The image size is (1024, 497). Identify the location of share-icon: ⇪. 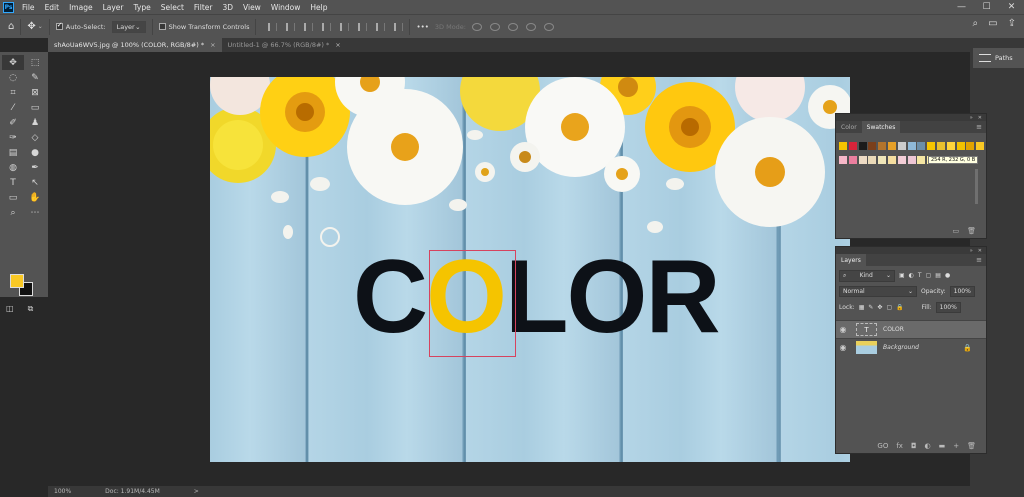
(1012, 23).